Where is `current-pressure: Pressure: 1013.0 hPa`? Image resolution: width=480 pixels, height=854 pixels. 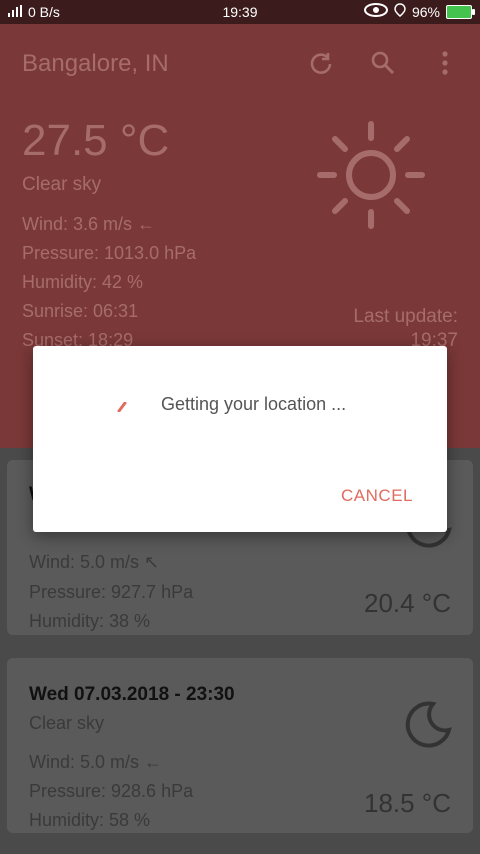 current-pressure: Pressure: 1013.0 hPa is located at coordinates (109, 253).